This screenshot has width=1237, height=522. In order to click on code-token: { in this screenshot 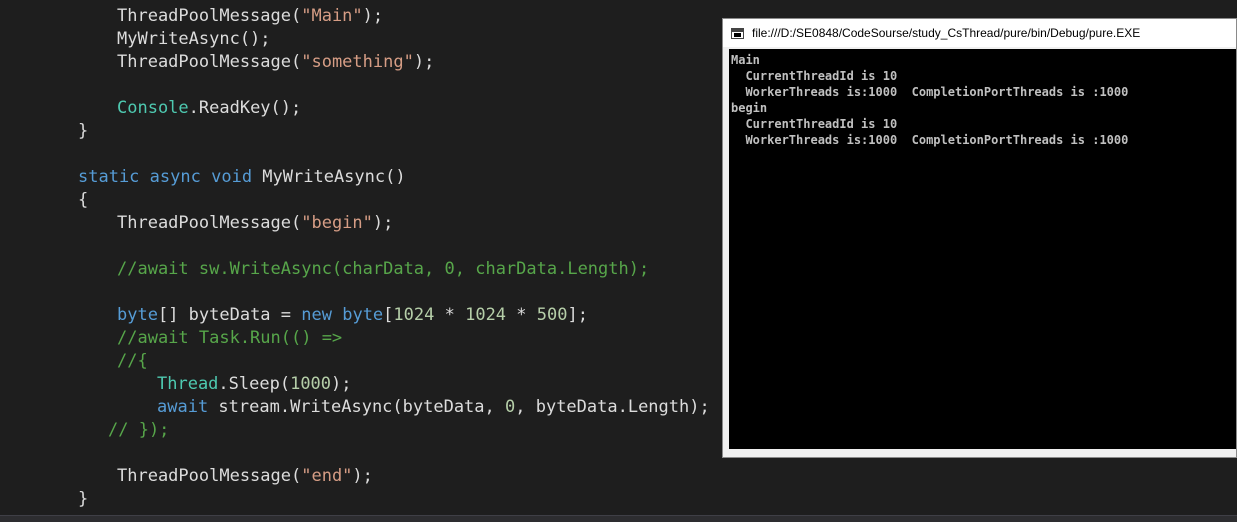, I will do `click(83, 200)`.